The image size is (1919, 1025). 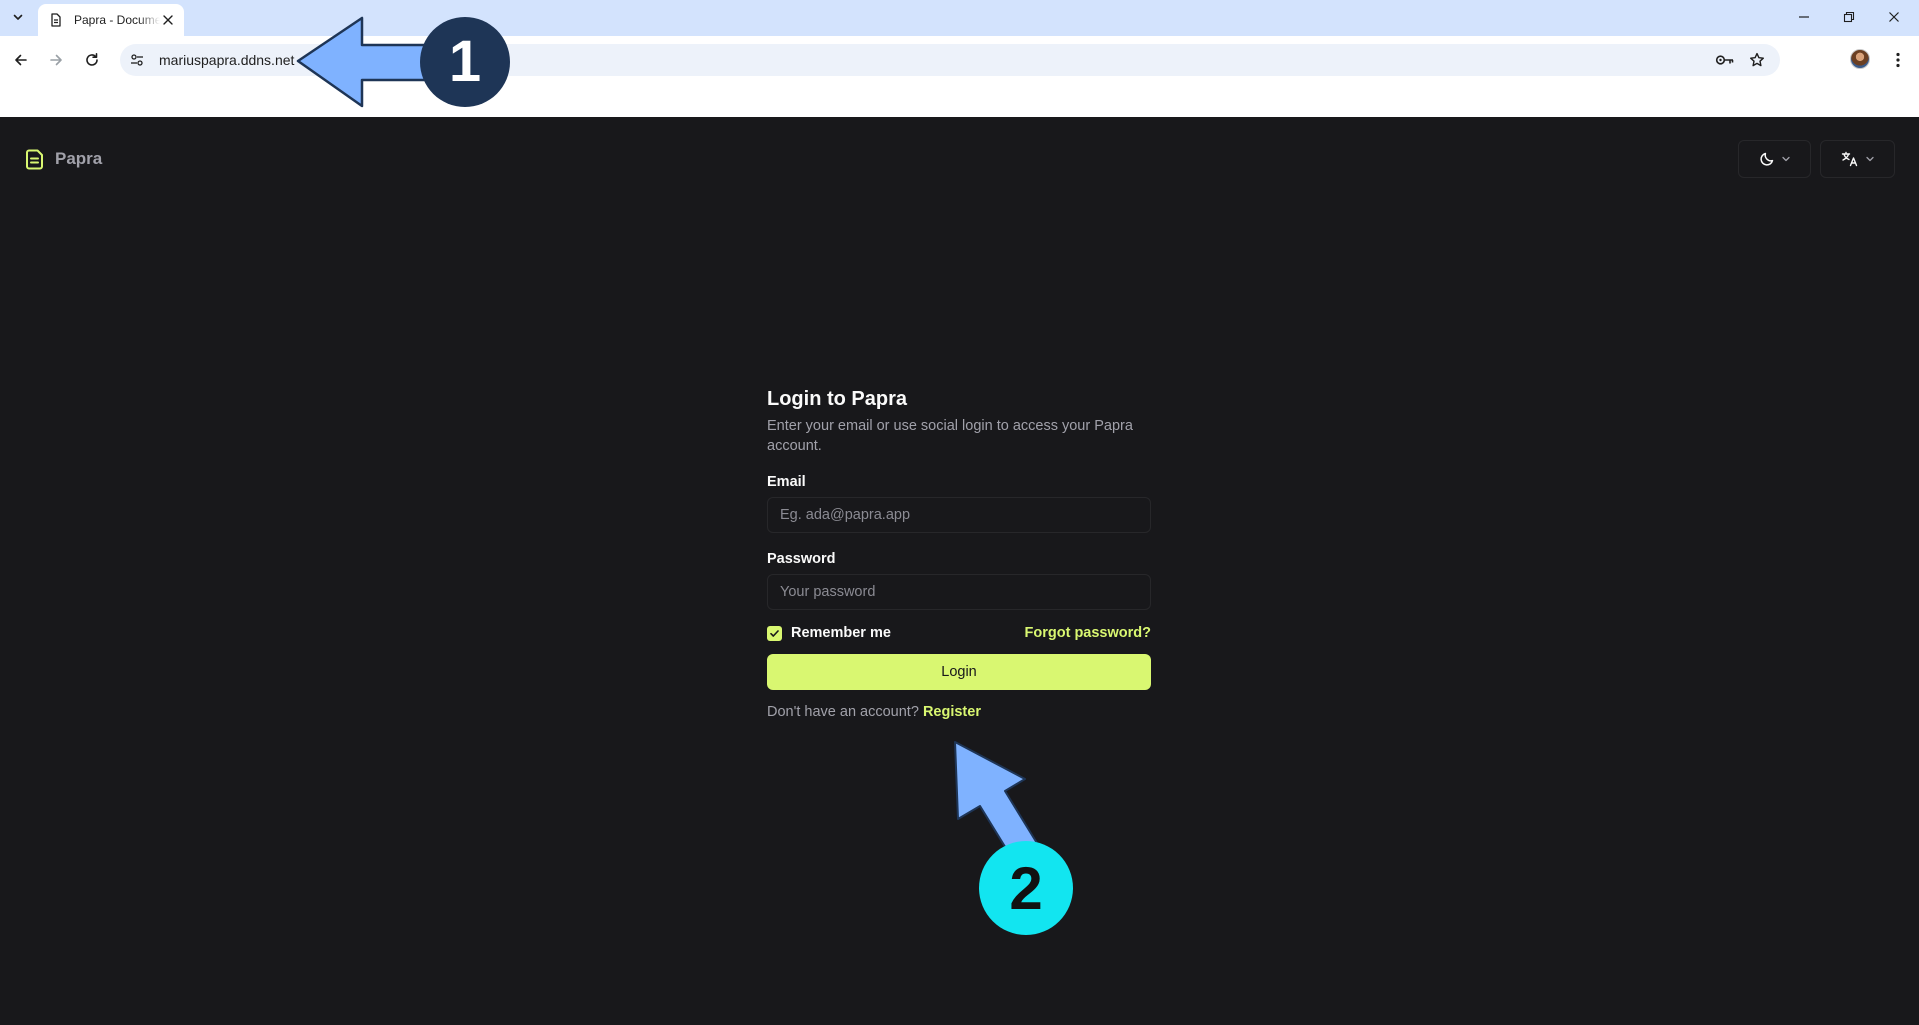 I want to click on restore-button, so click(x=1849, y=17).